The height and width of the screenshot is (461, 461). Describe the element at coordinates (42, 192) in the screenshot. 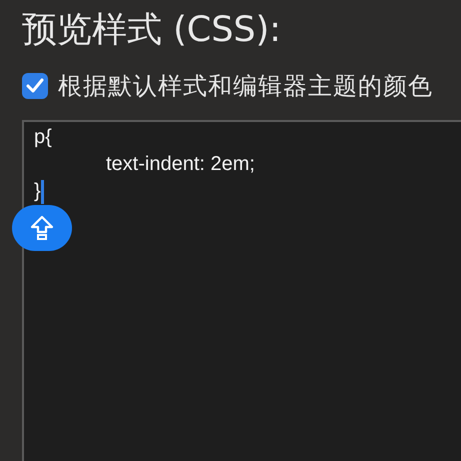

I see `text-cursor` at that location.